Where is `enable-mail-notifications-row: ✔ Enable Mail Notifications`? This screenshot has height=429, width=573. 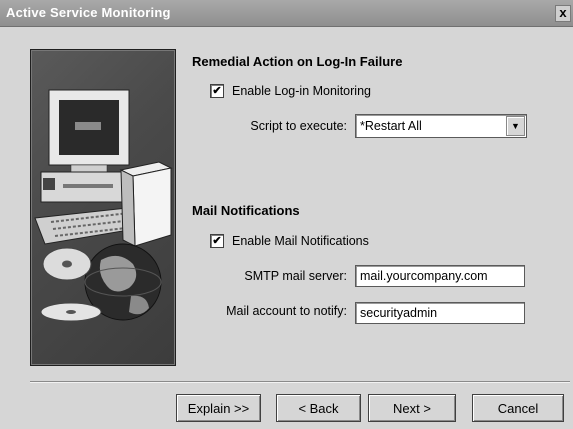 enable-mail-notifications-row: ✔ Enable Mail Notifications is located at coordinates (289, 241).